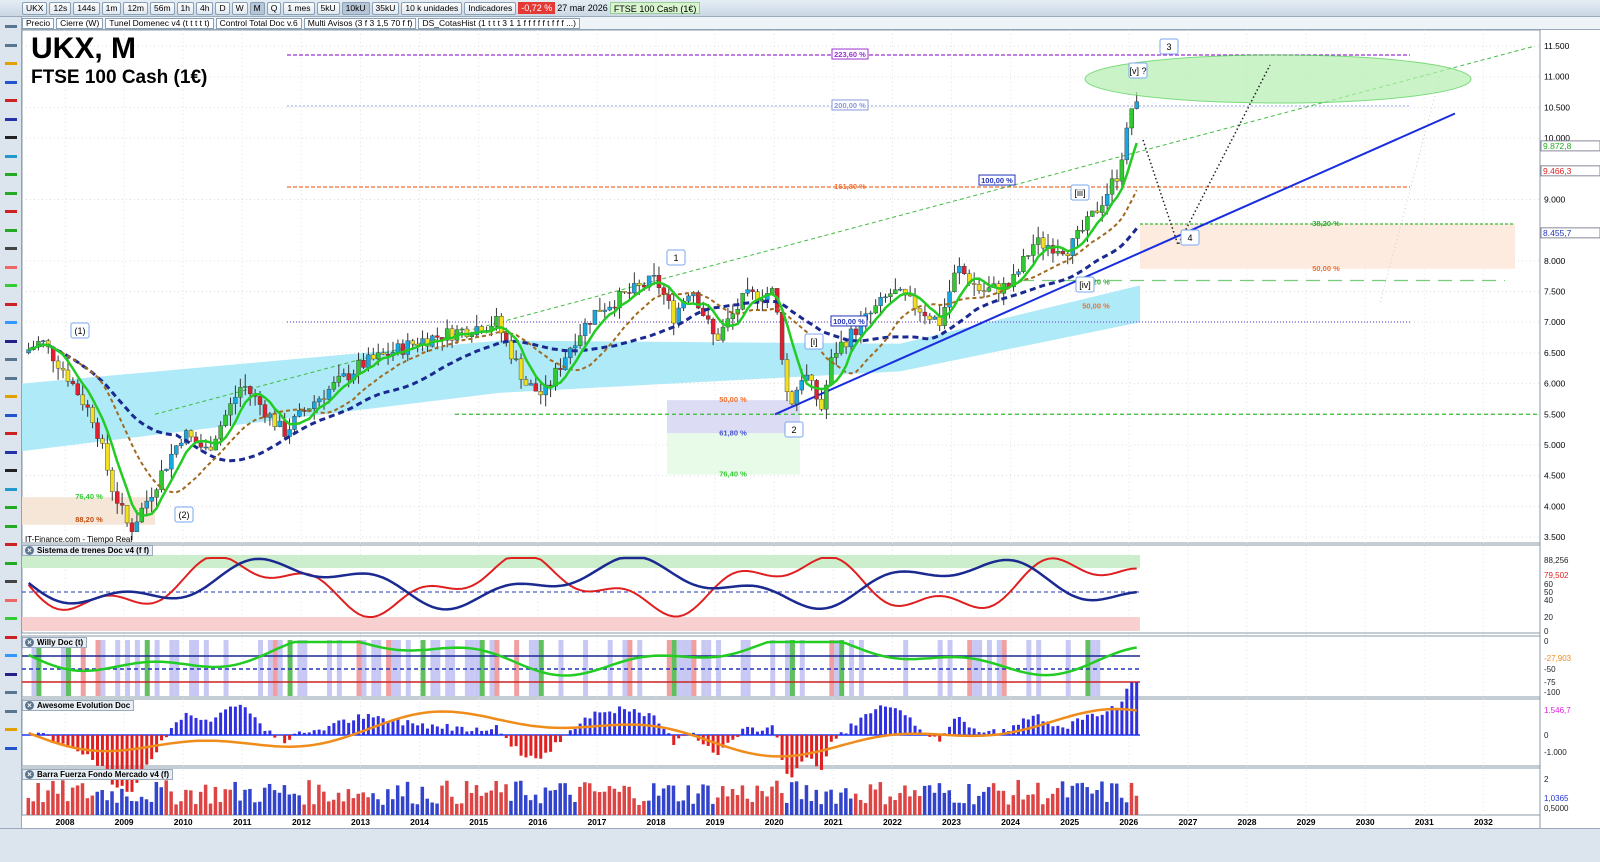  What do you see at coordinates (1424, 822) in the screenshot?
I see `year-tick: 2031` at bounding box center [1424, 822].